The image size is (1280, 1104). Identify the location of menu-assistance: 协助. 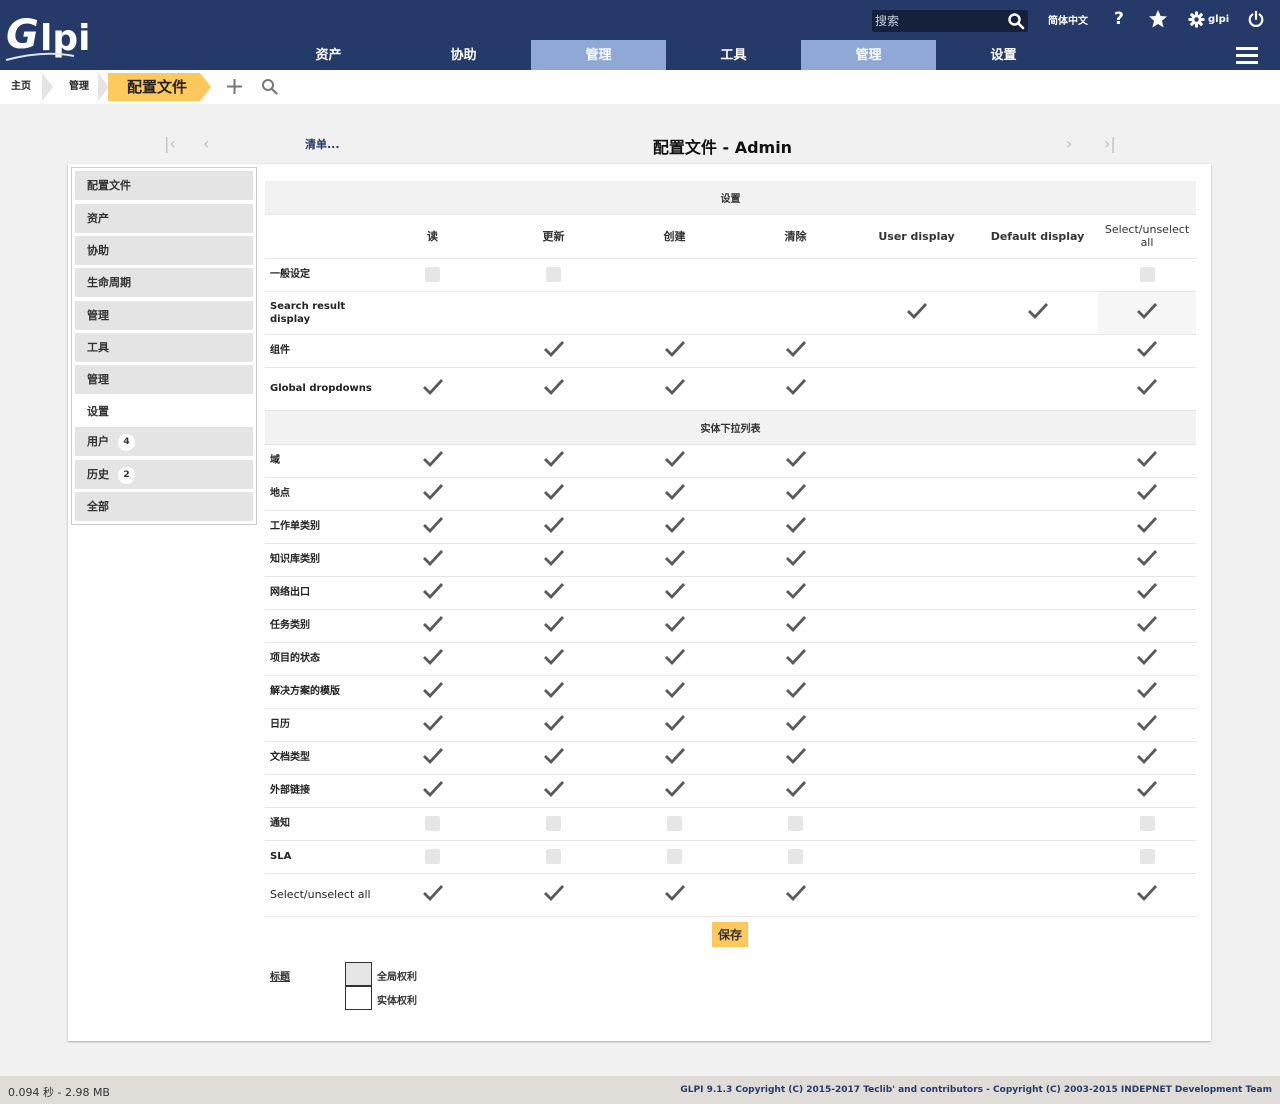
(463, 55).